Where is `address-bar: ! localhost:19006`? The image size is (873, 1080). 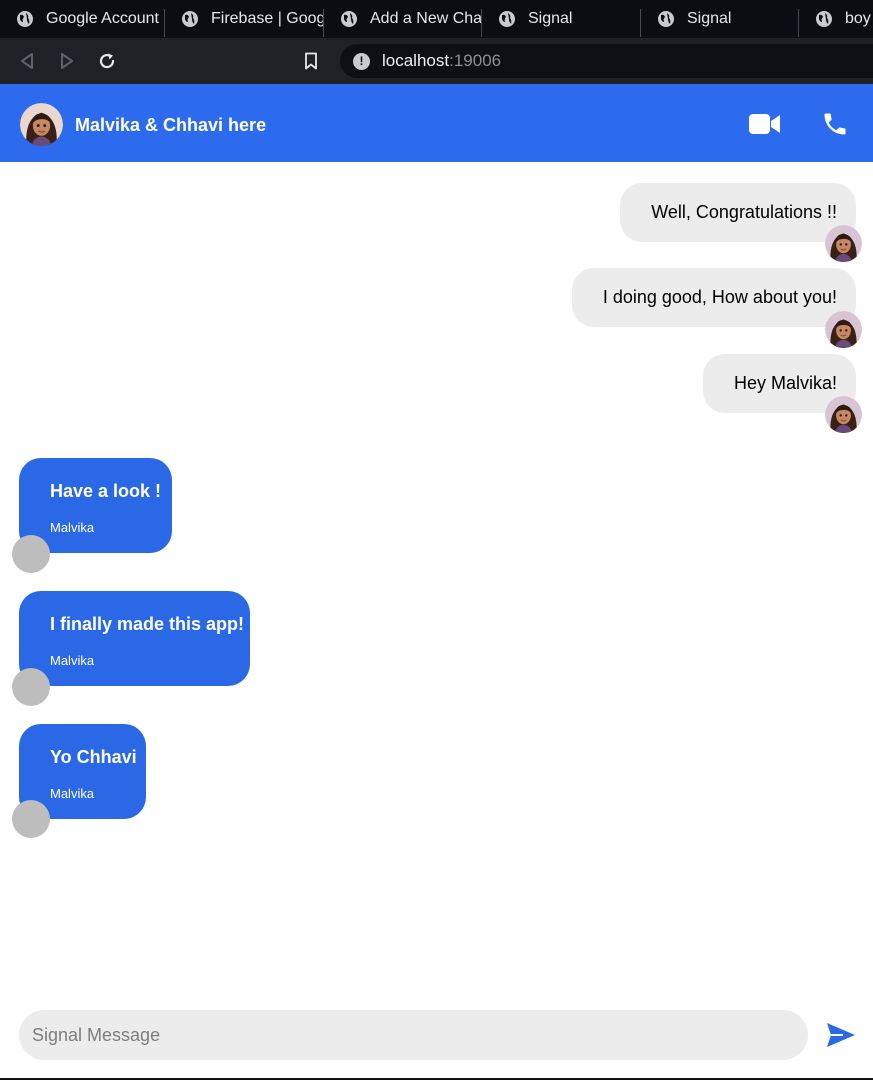
address-bar: ! localhost:19006 is located at coordinates (606, 61).